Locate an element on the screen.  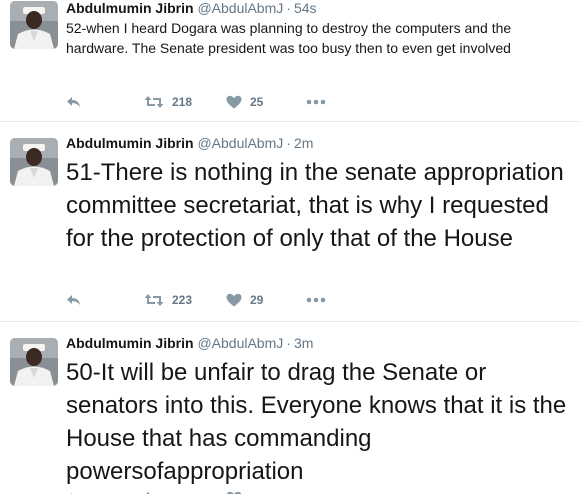
tweet-actions is located at coordinates (216, 491).